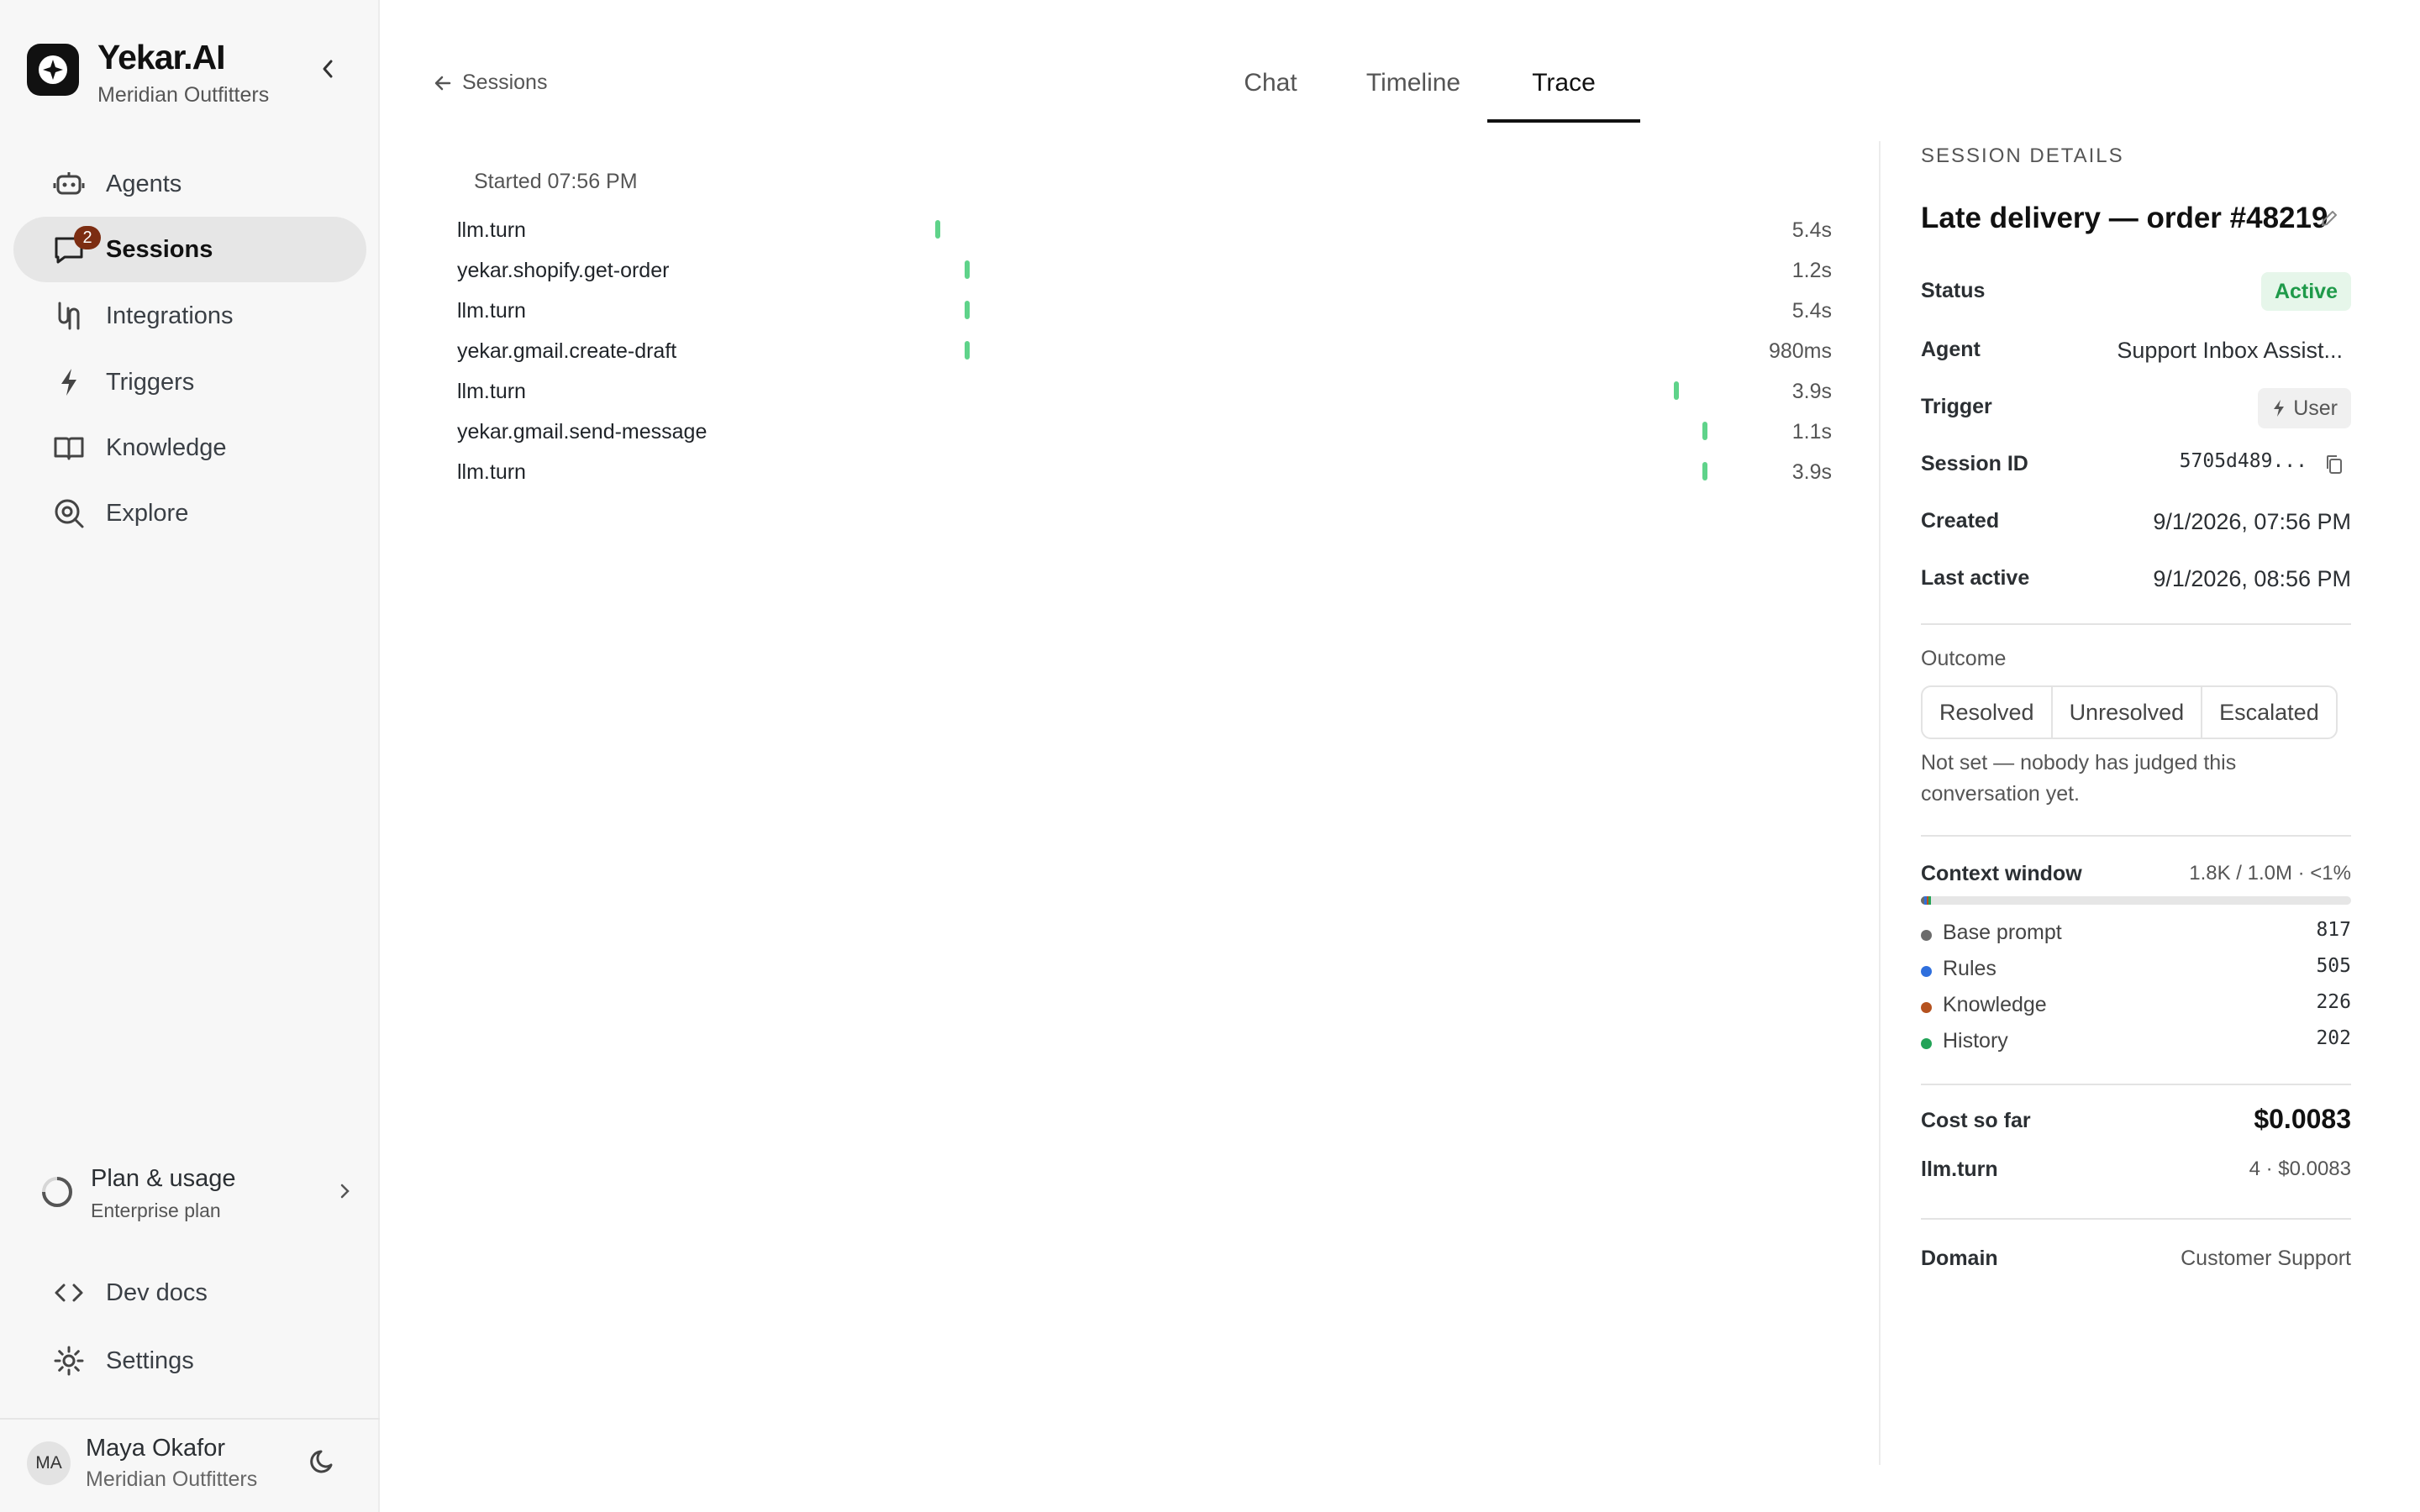 This screenshot has width=2420, height=1512. What do you see at coordinates (189, 184) in the screenshot?
I see `sidebar-item-agents: Agents` at bounding box center [189, 184].